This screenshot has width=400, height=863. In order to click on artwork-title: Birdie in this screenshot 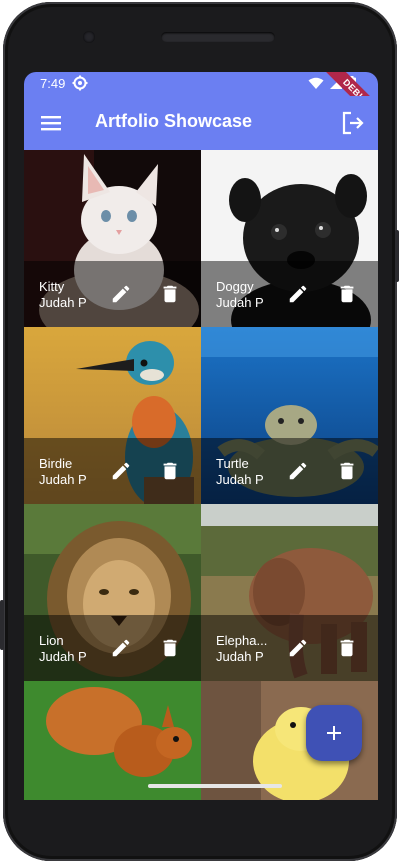, I will do `click(56, 463)`.